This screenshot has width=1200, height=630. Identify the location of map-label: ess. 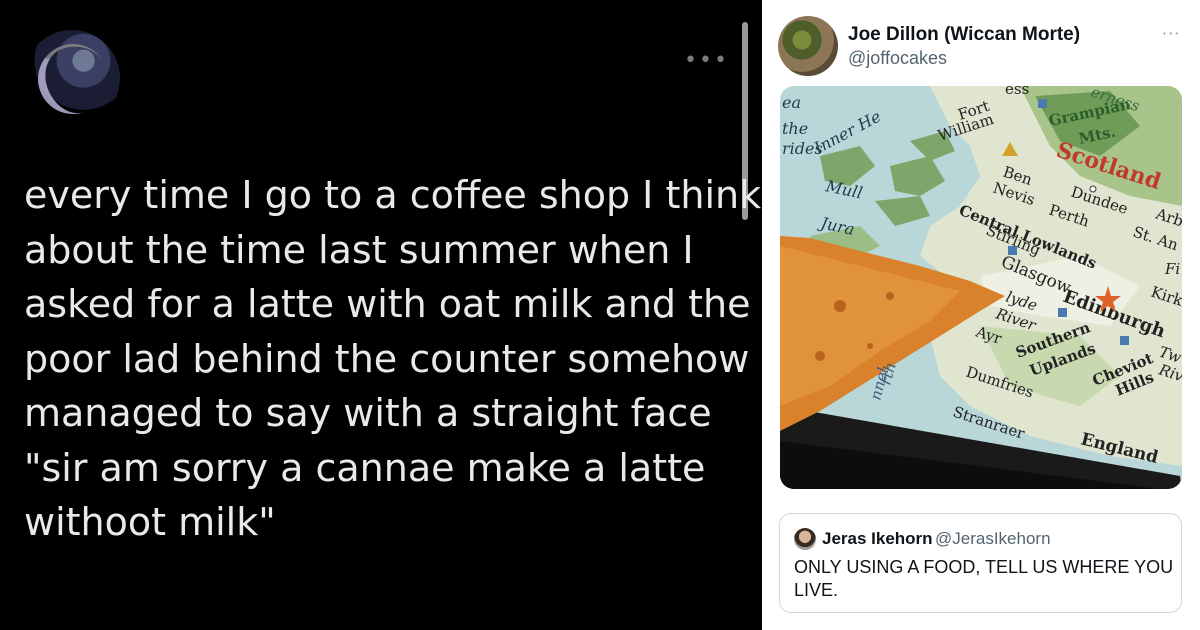
(1017, 92).